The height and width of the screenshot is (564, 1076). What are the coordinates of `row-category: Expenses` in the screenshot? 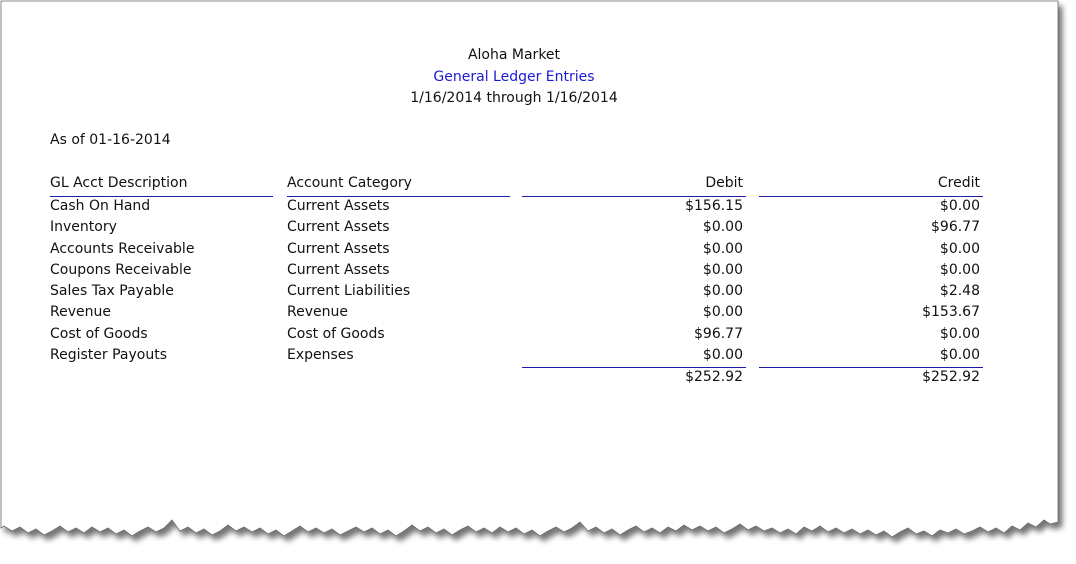 It's located at (320, 355).